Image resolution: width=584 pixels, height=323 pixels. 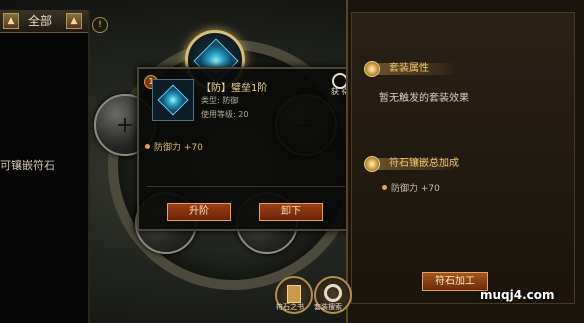 I want to click on set-attr-header: 套装属性, so click(x=464, y=69).